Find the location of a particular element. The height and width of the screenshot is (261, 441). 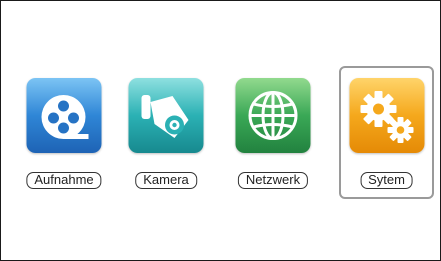

globe-icon is located at coordinates (273, 115).